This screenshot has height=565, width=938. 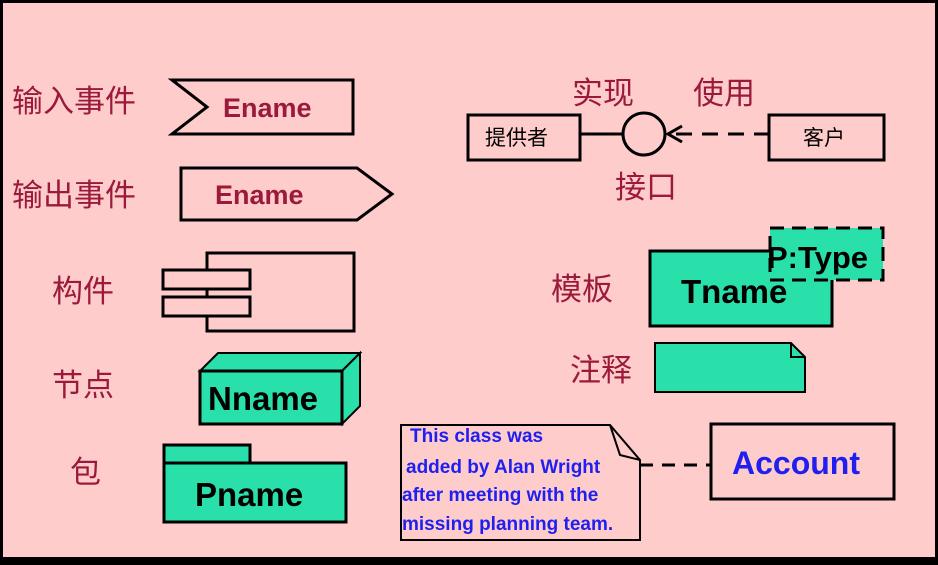 I want to click on provider-label: 提供者, so click(x=516, y=138).